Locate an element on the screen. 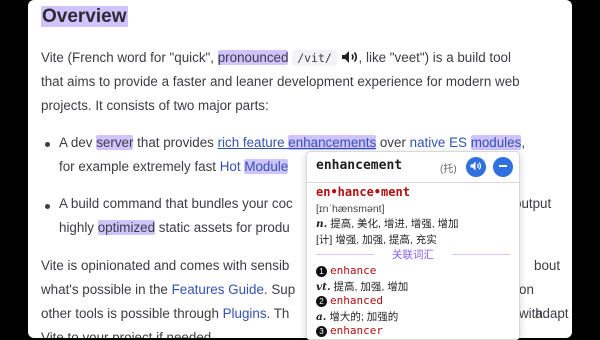 This screenshot has height=340, width=600. link-features-guide: Features Guide is located at coordinates (218, 289).